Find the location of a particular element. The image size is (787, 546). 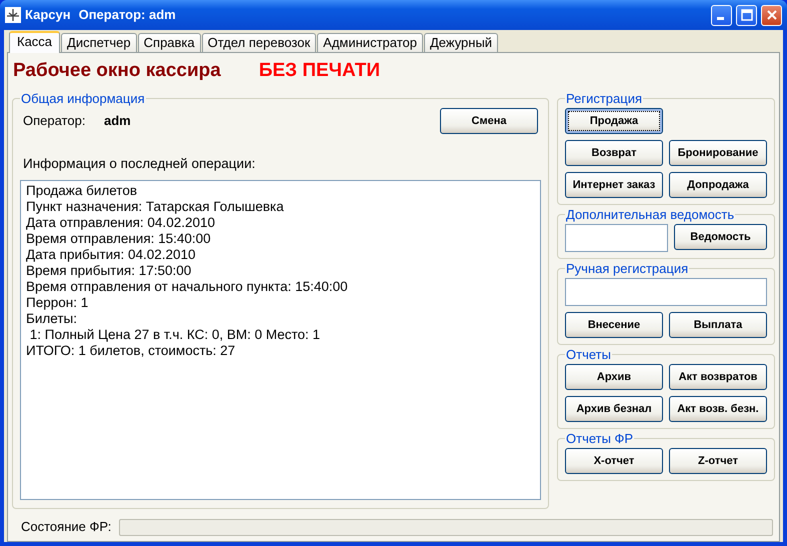

action-button: Внесение is located at coordinates (614, 325).